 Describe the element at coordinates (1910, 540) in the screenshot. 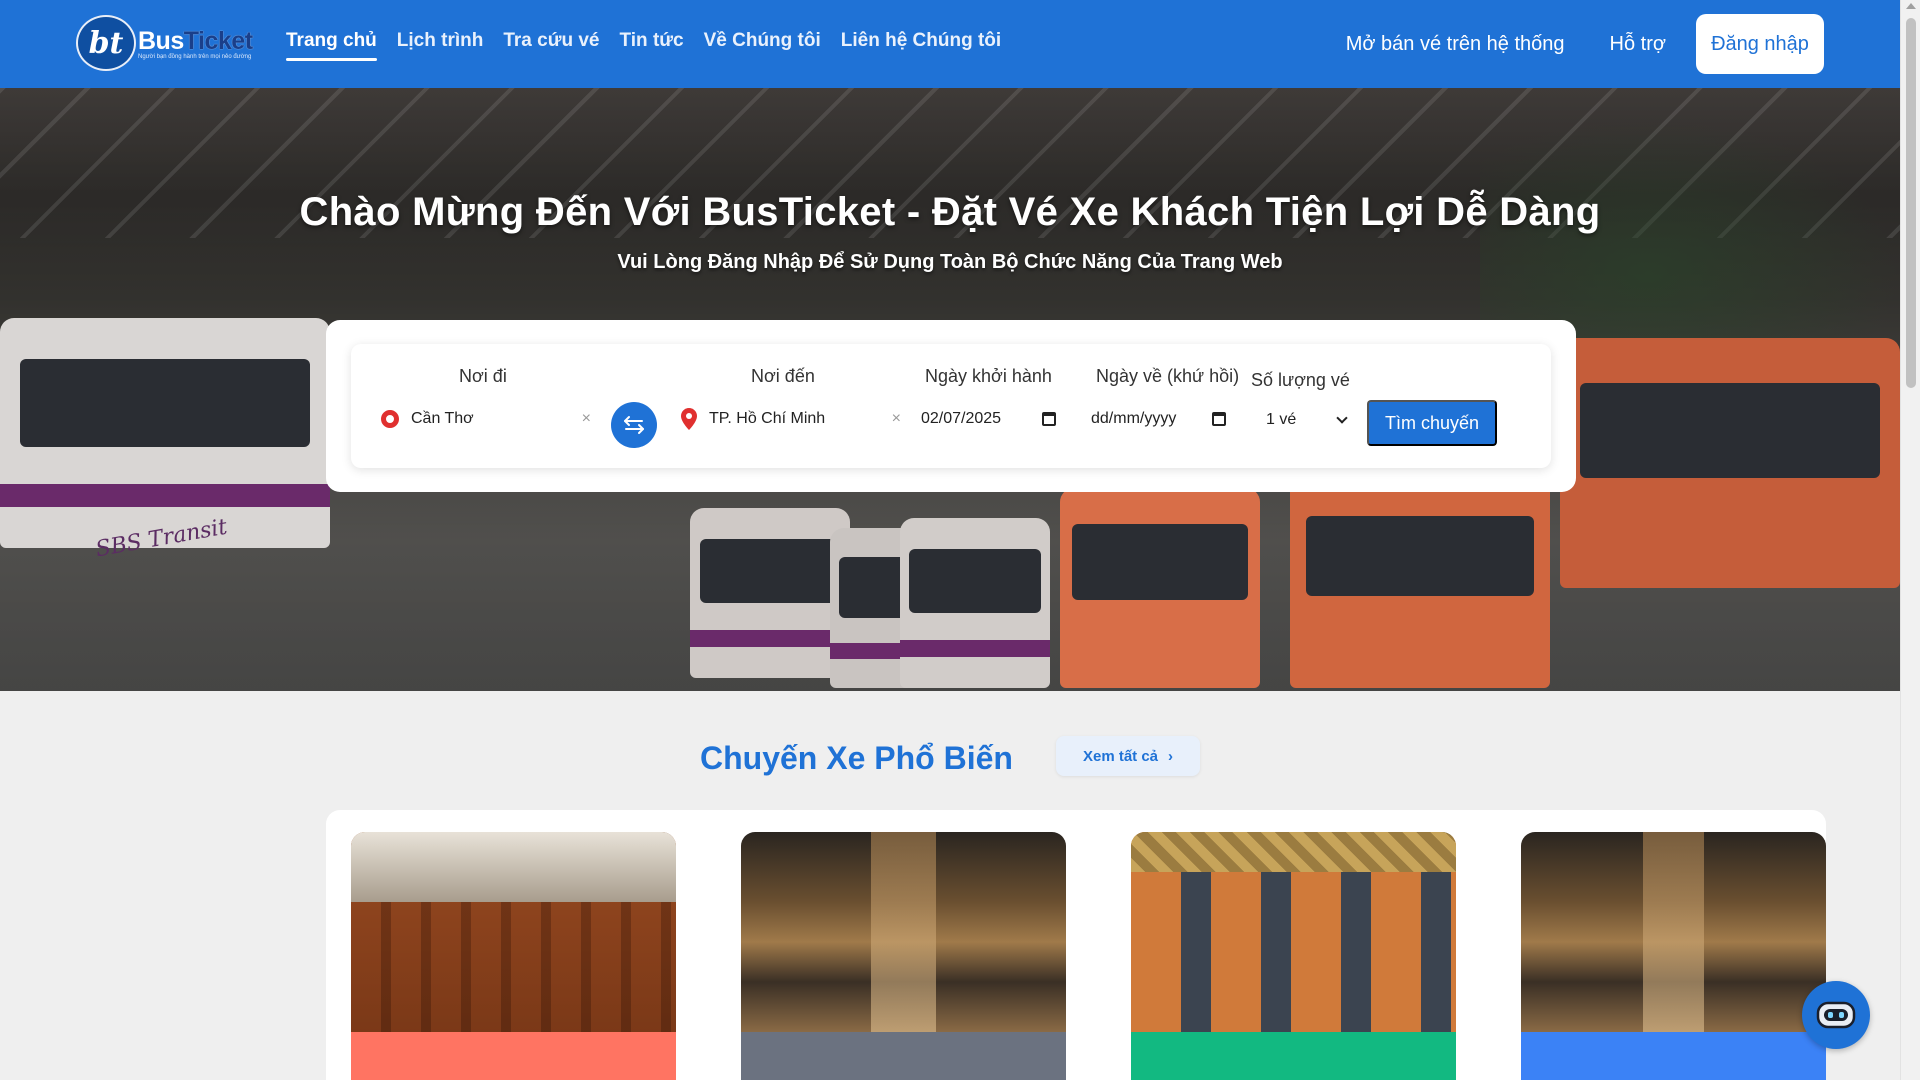

I see `page-scrollbar` at that location.